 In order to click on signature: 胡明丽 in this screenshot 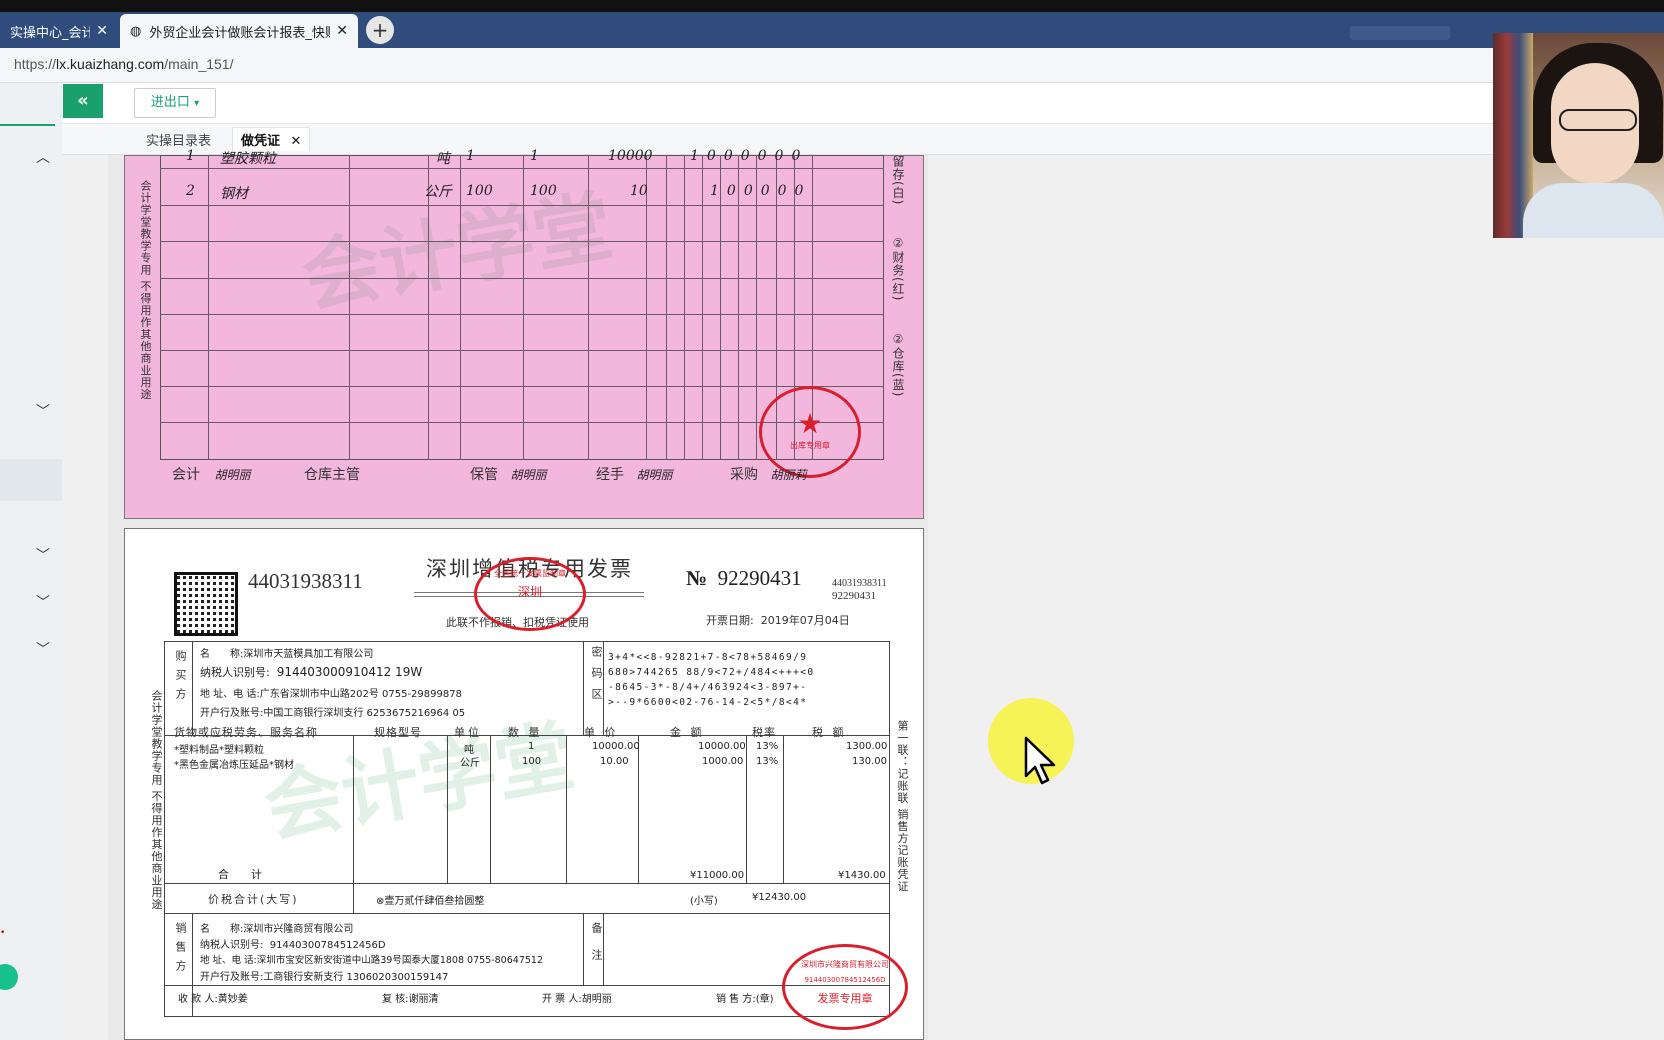, I will do `click(528, 475)`.